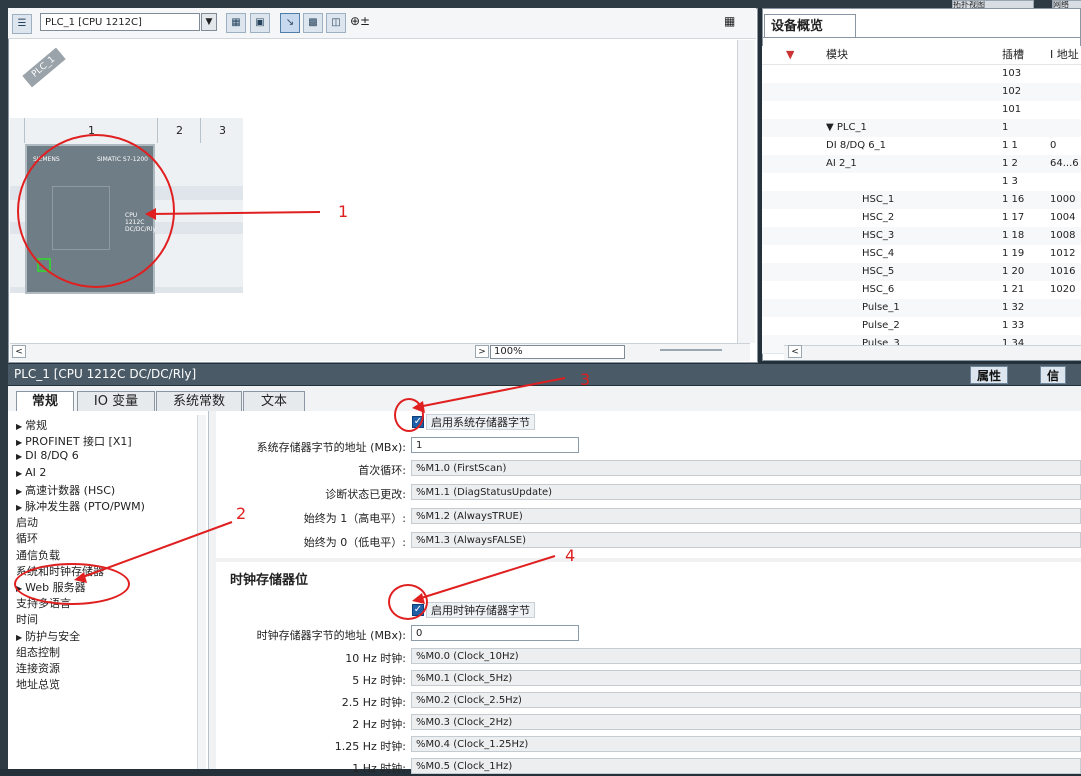  Describe the element at coordinates (585, 379) in the screenshot. I see `annotation-3: 3` at that location.